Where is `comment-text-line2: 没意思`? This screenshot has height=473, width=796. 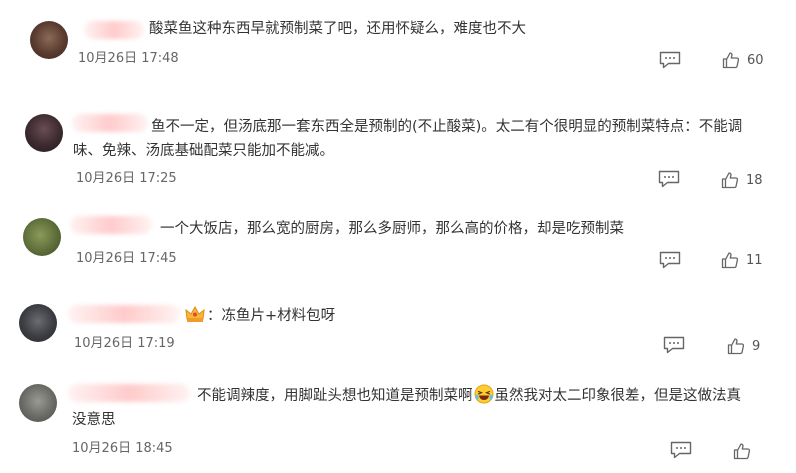 comment-text-line2: 没意思 is located at coordinates (94, 420).